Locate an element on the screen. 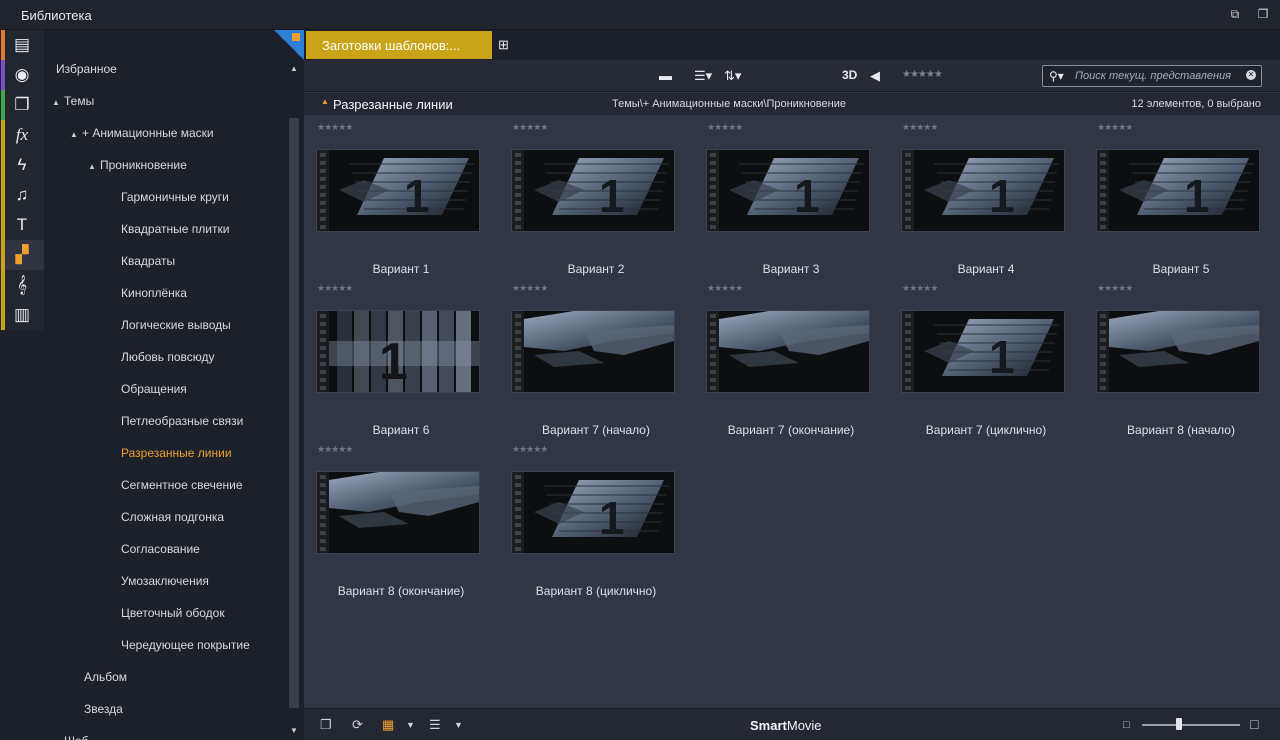 The image size is (1280, 740). media-icon: ▤ is located at coordinates (22, 45).